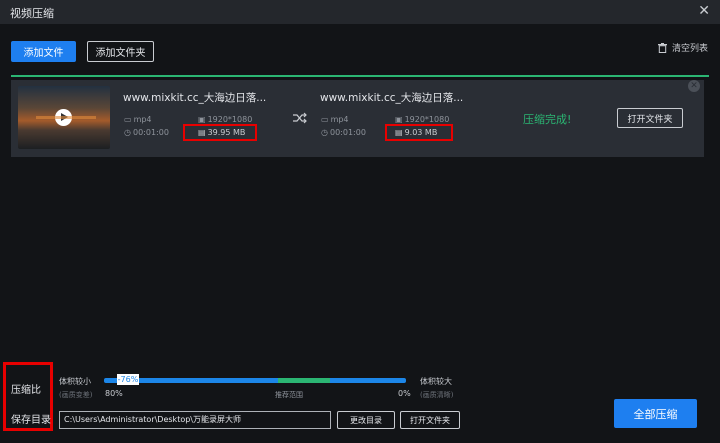 The height and width of the screenshot is (443, 720). I want to click on video-thumbnail, so click(64, 117).